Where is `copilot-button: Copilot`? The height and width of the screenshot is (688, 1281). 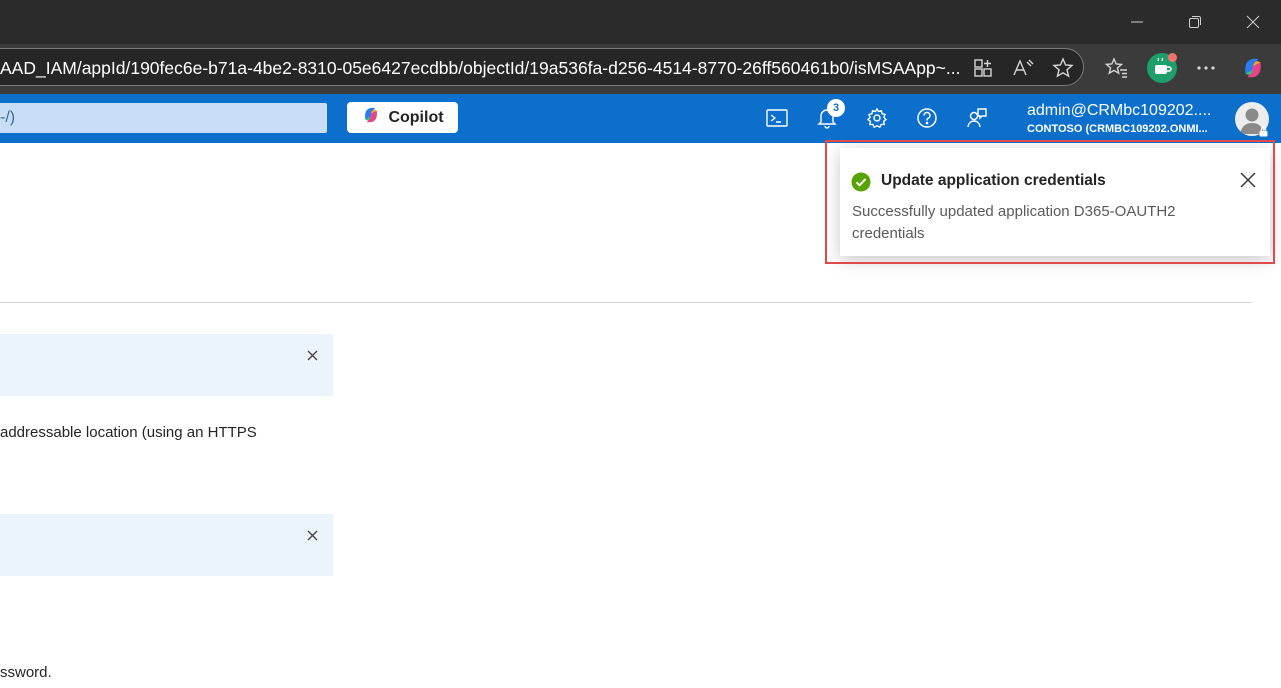
copilot-button: Copilot is located at coordinates (402, 117).